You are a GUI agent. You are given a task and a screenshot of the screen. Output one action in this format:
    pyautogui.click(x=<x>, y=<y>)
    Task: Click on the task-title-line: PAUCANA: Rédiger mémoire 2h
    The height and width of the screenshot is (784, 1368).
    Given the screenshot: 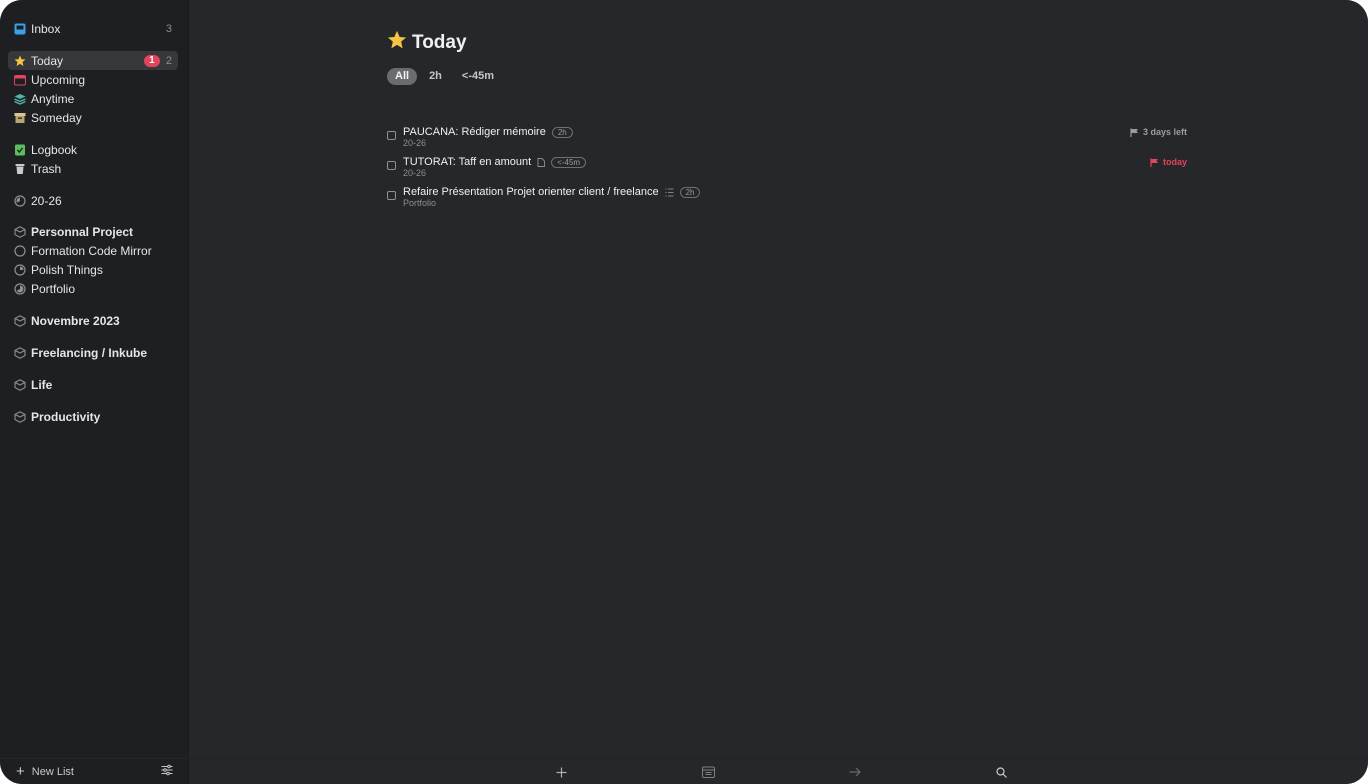 What is the action you would take?
    pyautogui.click(x=488, y=132)
    